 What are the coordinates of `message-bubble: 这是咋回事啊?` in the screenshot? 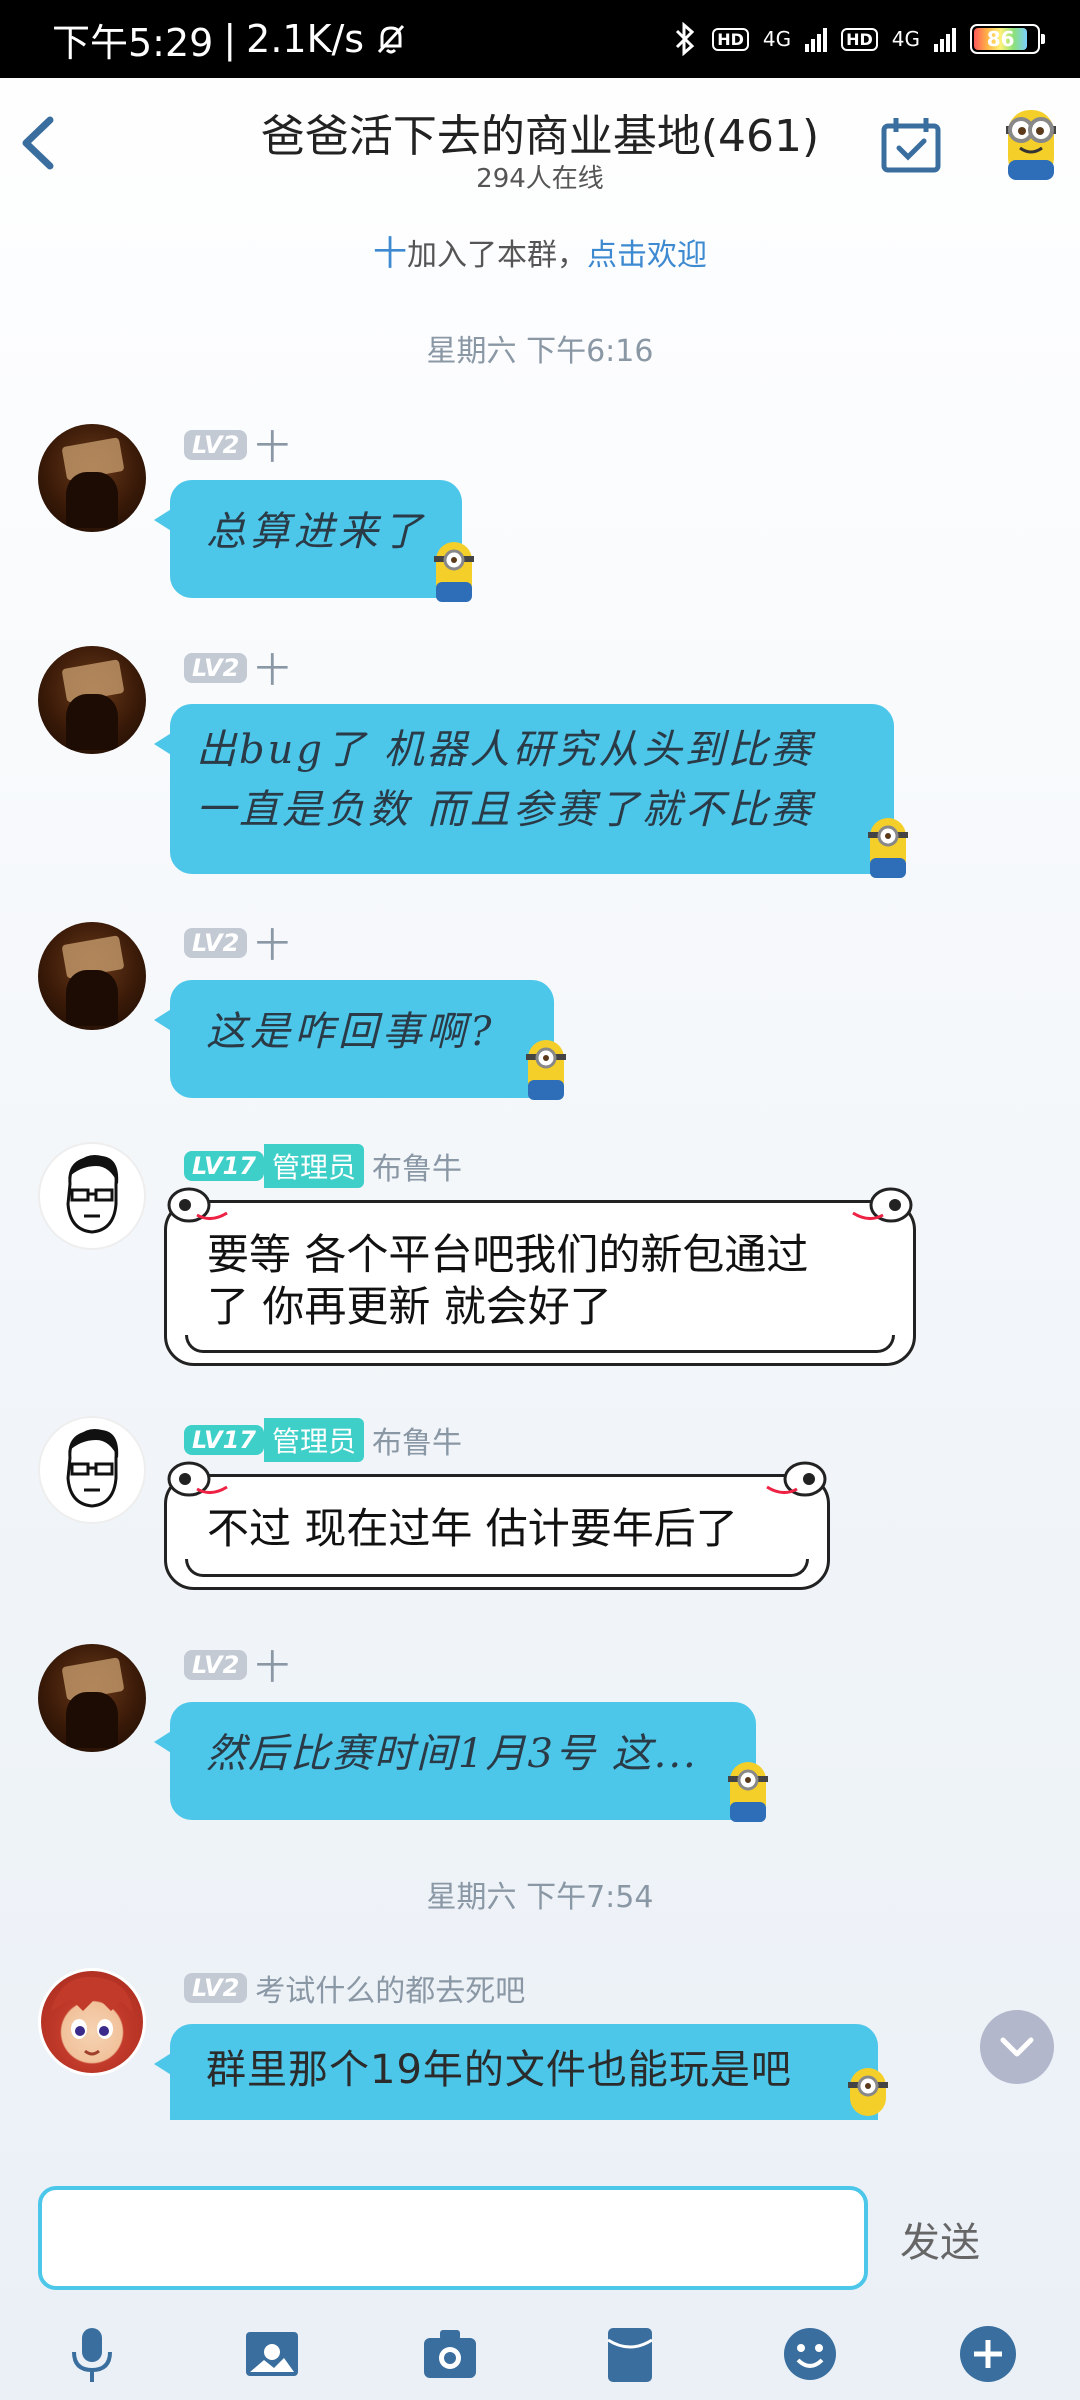 It's located at (354, 1039).